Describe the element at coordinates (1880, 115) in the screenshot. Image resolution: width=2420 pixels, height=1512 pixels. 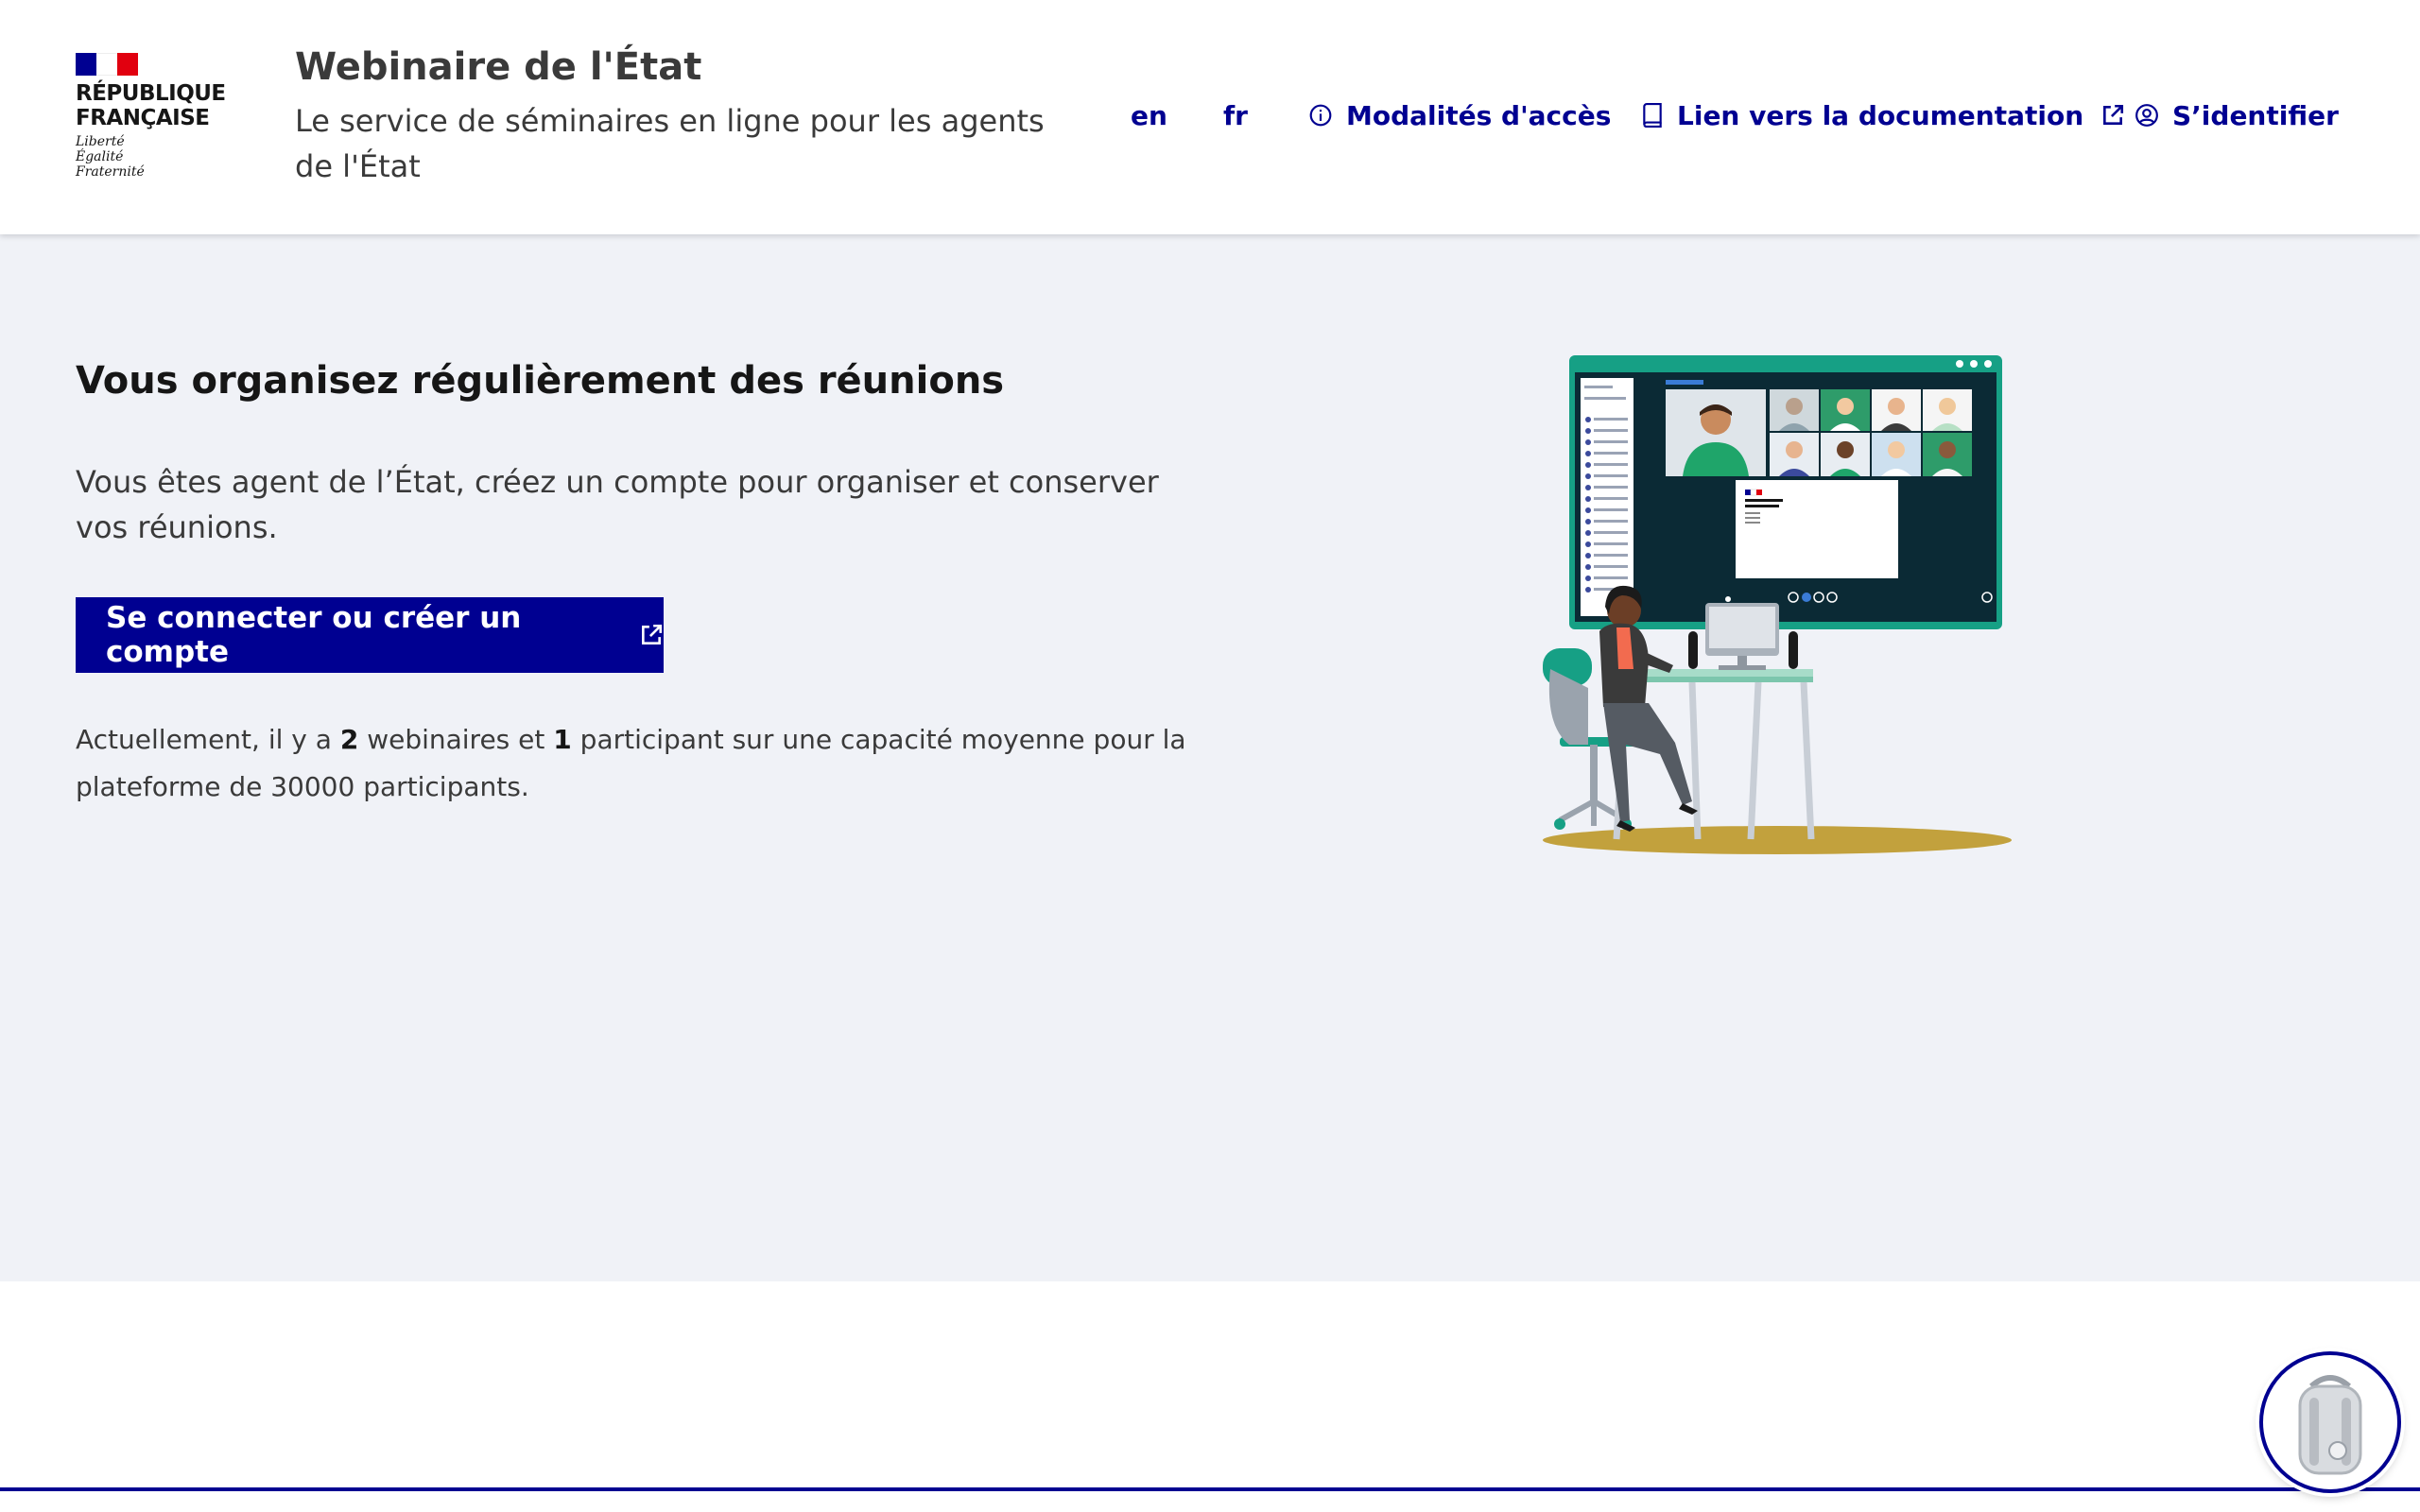
I see `documentation-label: Lien vers la documentation` at that location.